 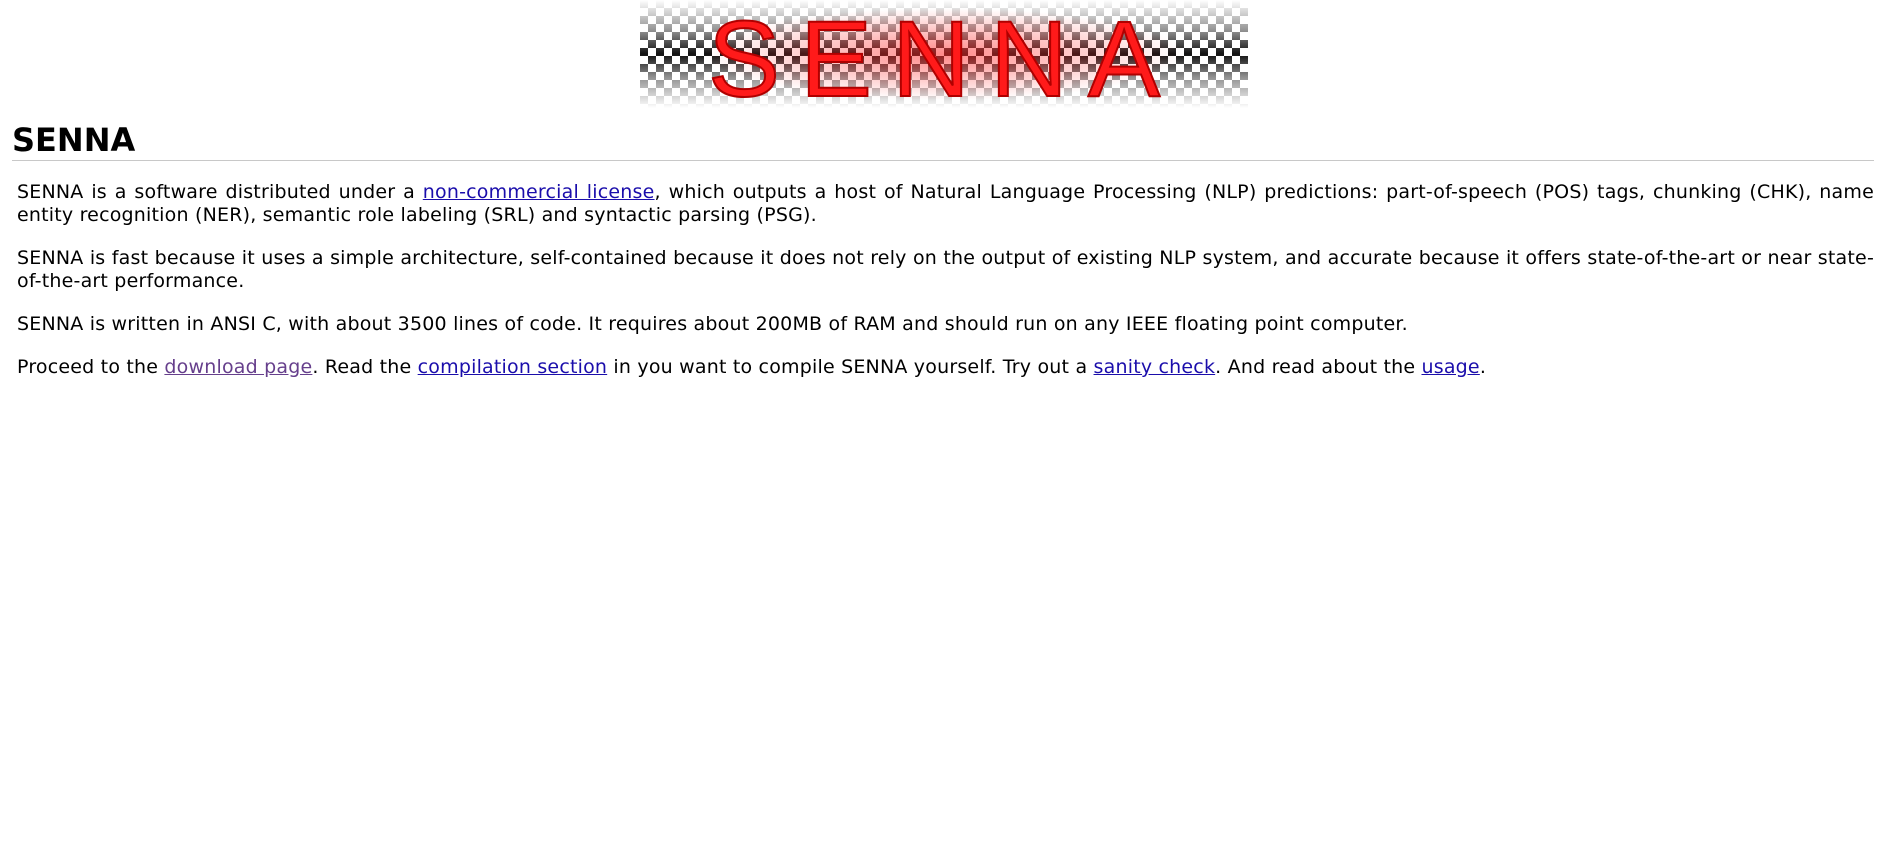 I want to click on banner-logo-text: SENNA, so click(x=944, y=54).